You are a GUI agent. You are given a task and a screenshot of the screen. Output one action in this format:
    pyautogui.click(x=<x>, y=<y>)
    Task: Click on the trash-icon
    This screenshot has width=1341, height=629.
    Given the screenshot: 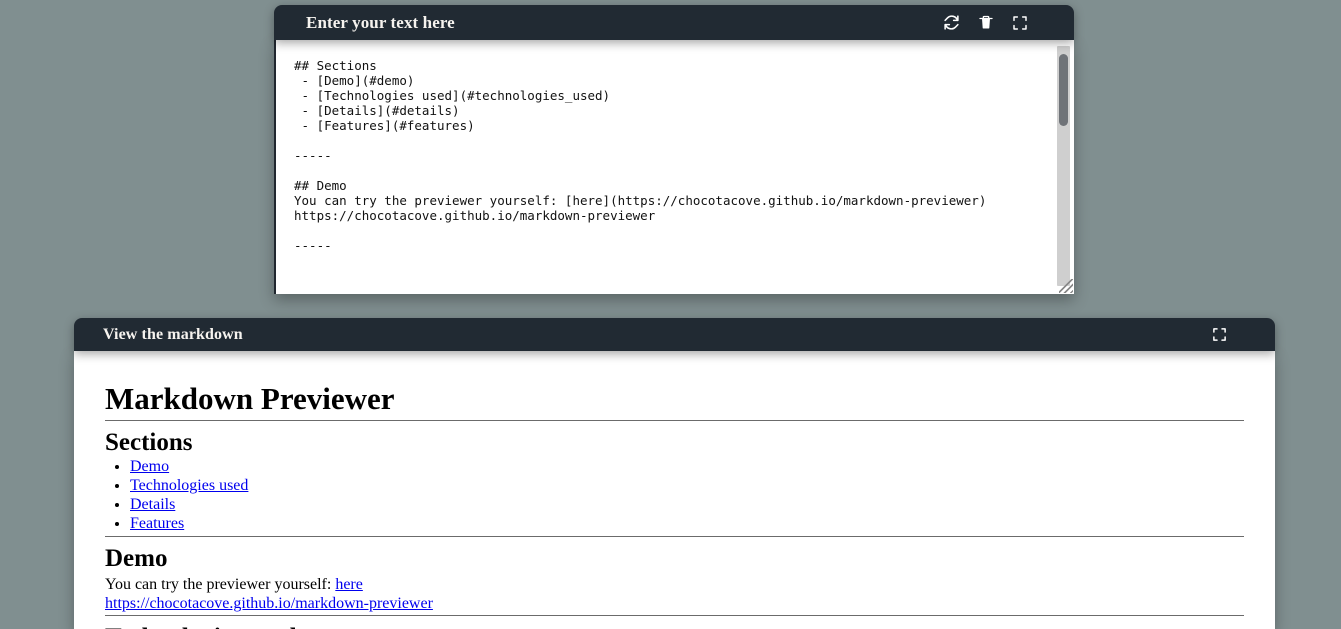 What is the action you would take?
    pyautogui.click(x=986, y=22)
    